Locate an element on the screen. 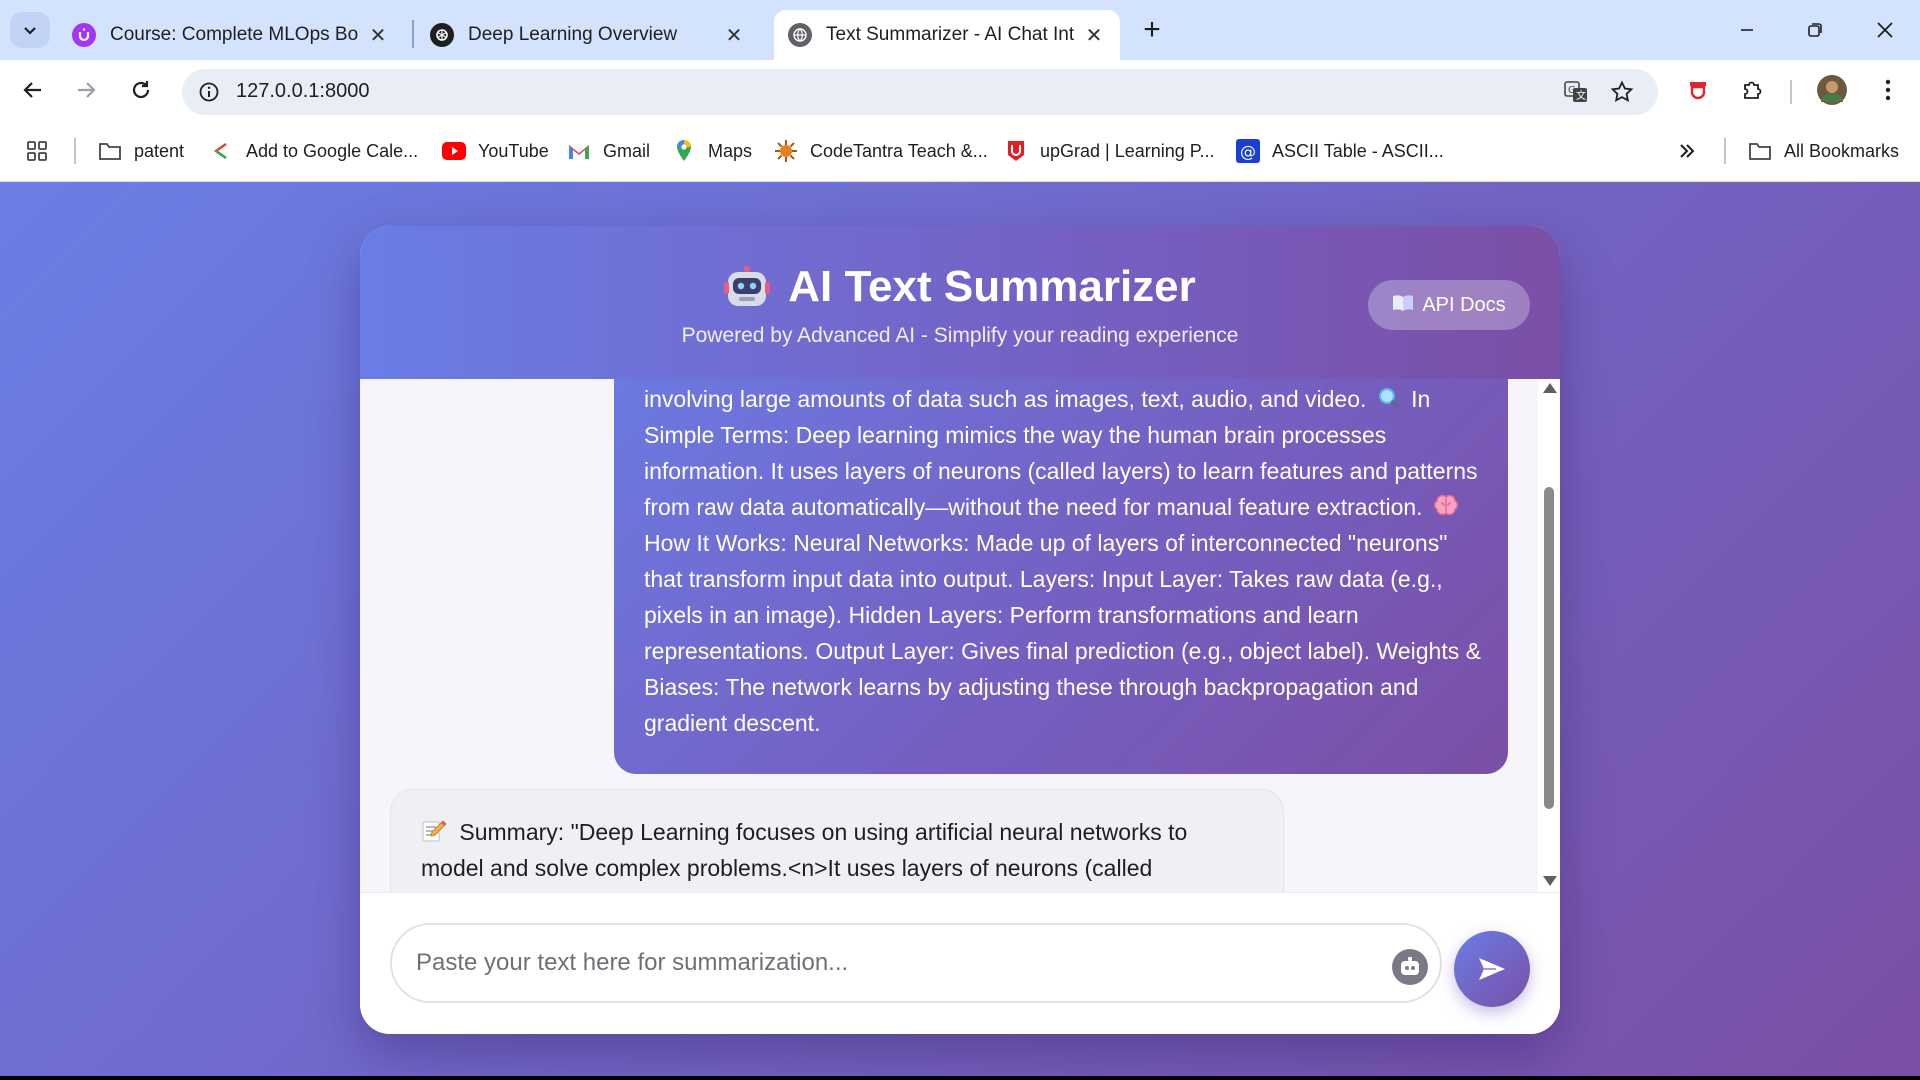 The height and width of the screenshot is (1080, 1920). bookmark-gmail: Gmail is located at coordinates (608, 151).